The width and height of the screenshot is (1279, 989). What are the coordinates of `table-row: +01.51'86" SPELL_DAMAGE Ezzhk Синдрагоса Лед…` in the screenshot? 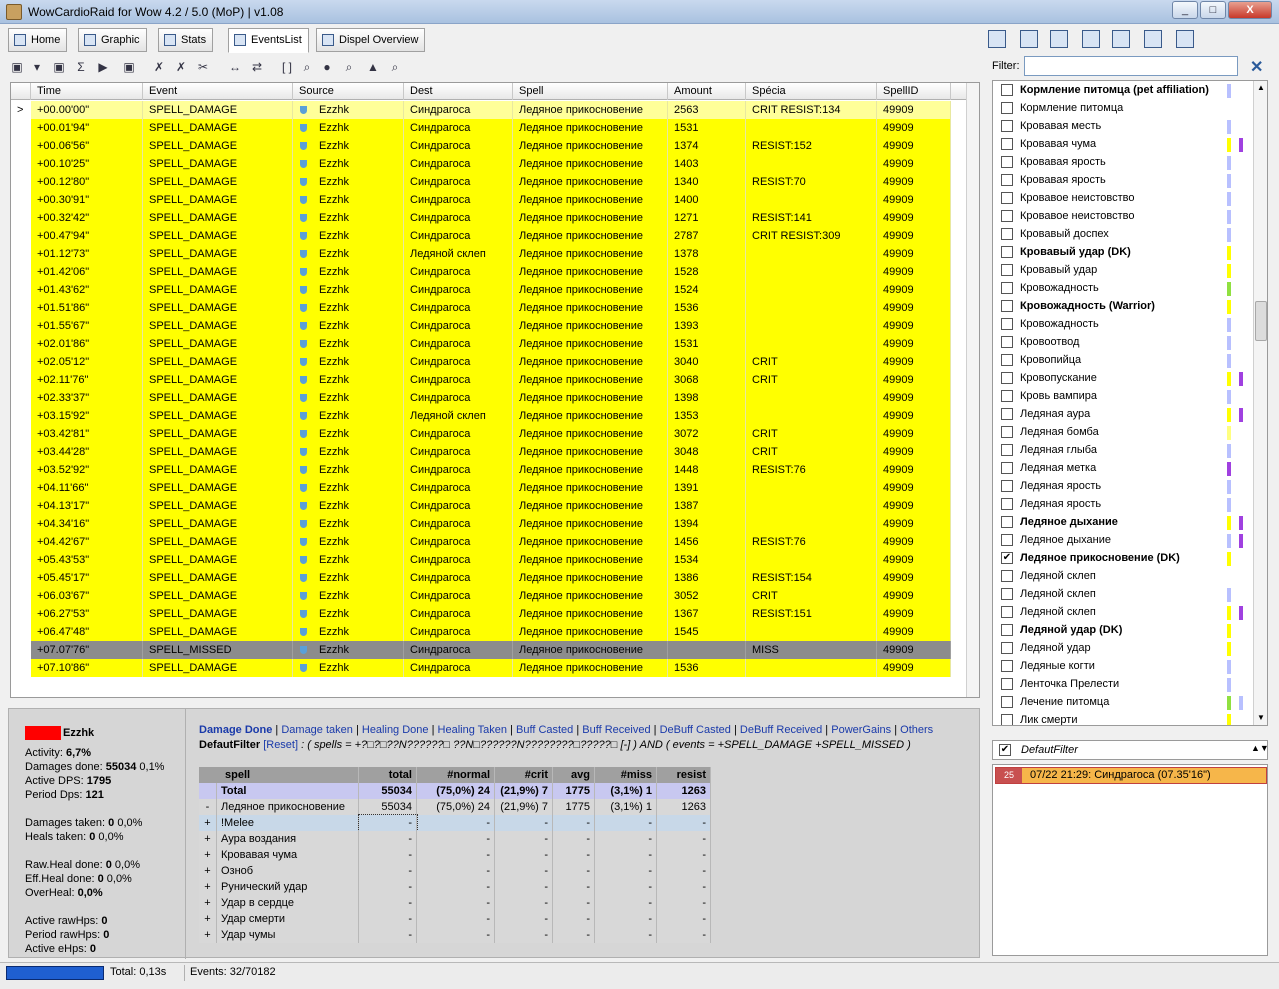 It's located at (495, 308).